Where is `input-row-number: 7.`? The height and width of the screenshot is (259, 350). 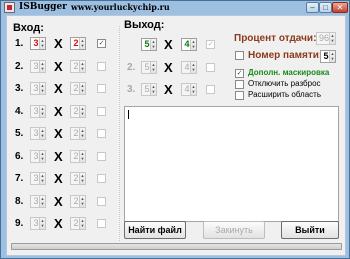
input-row-number: 7. is located at coordinates (19, 178).